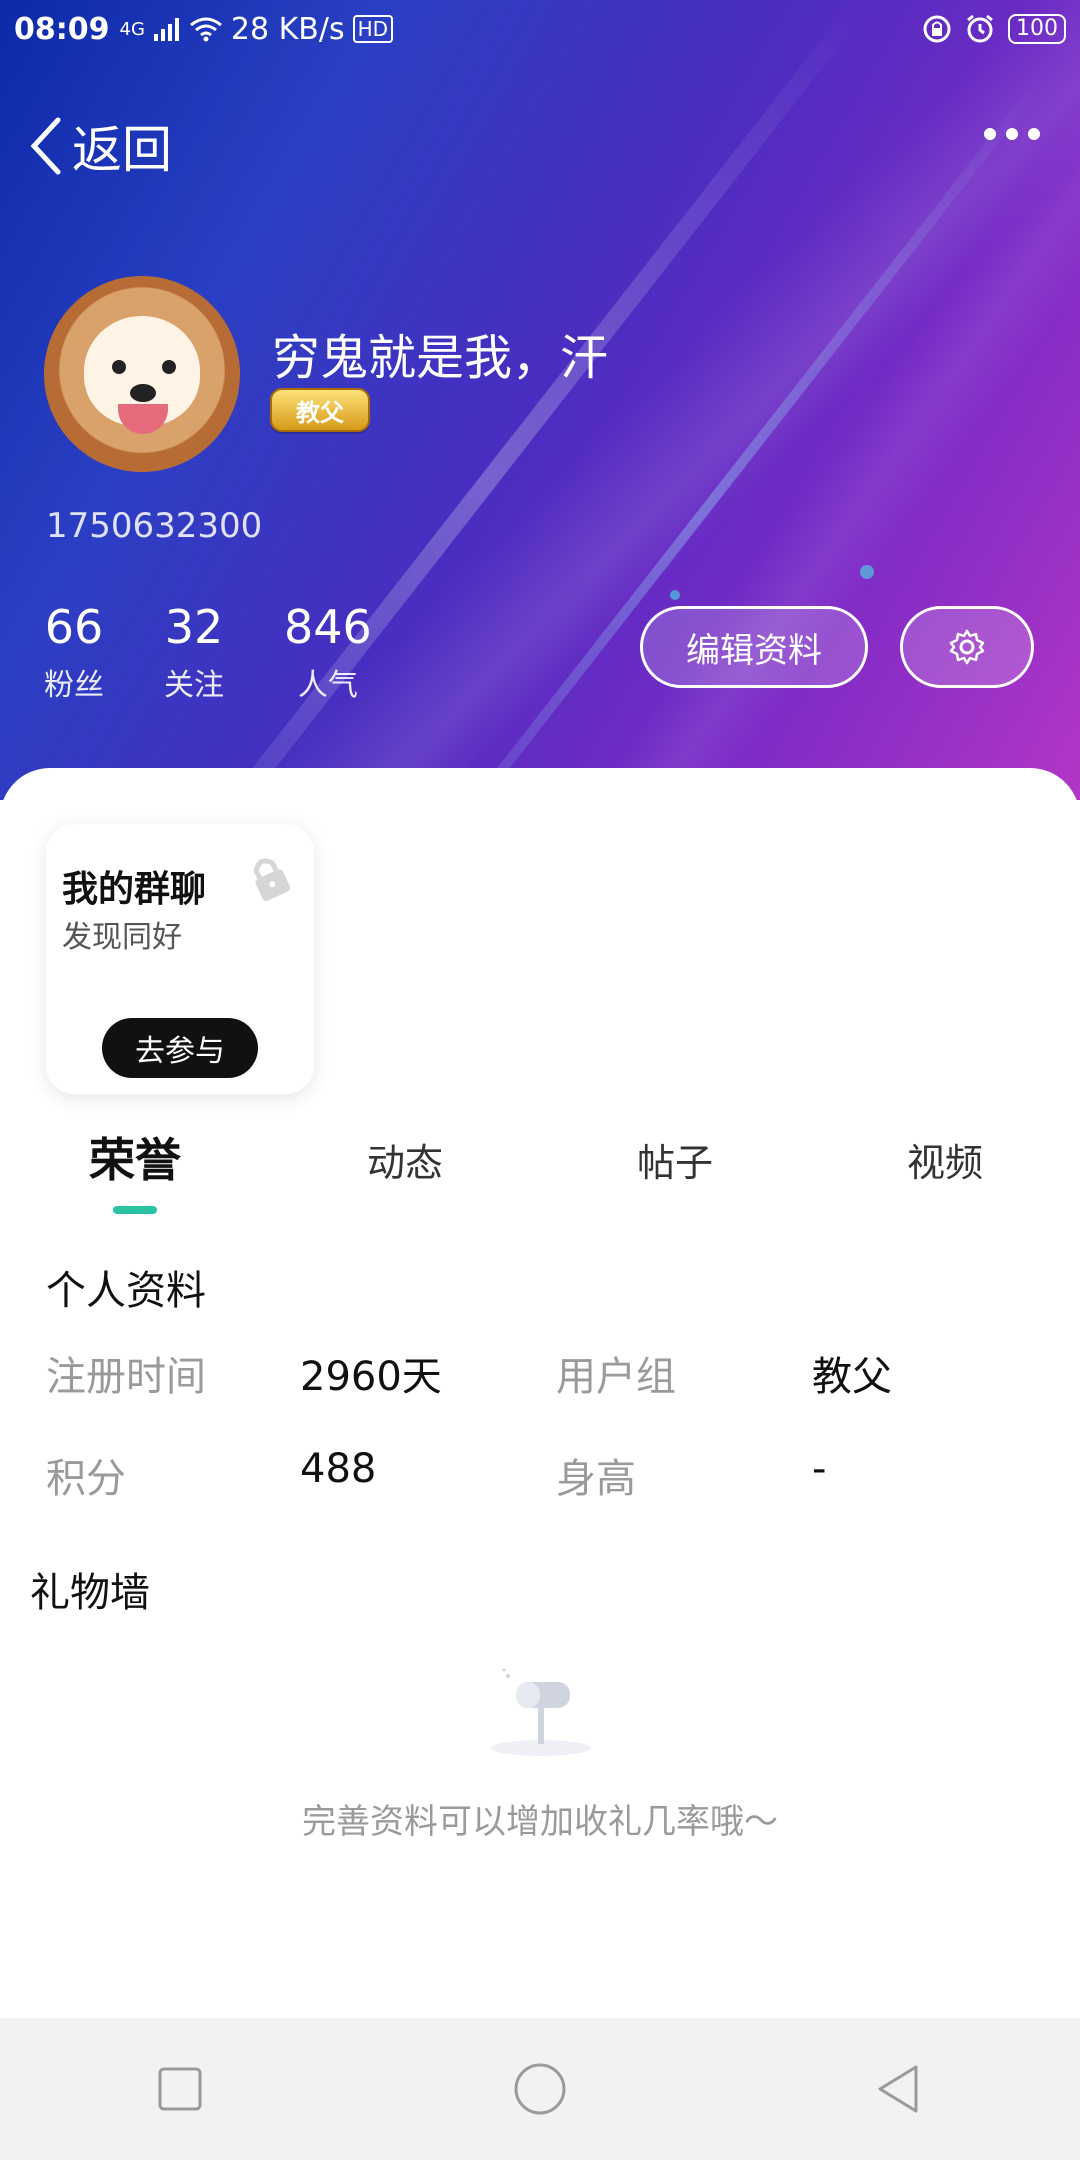 This screenshot has height=2160, width=1080. Describe the element at coordinates (272, 880) in the screenshot. I see `lock-icon` at that location.